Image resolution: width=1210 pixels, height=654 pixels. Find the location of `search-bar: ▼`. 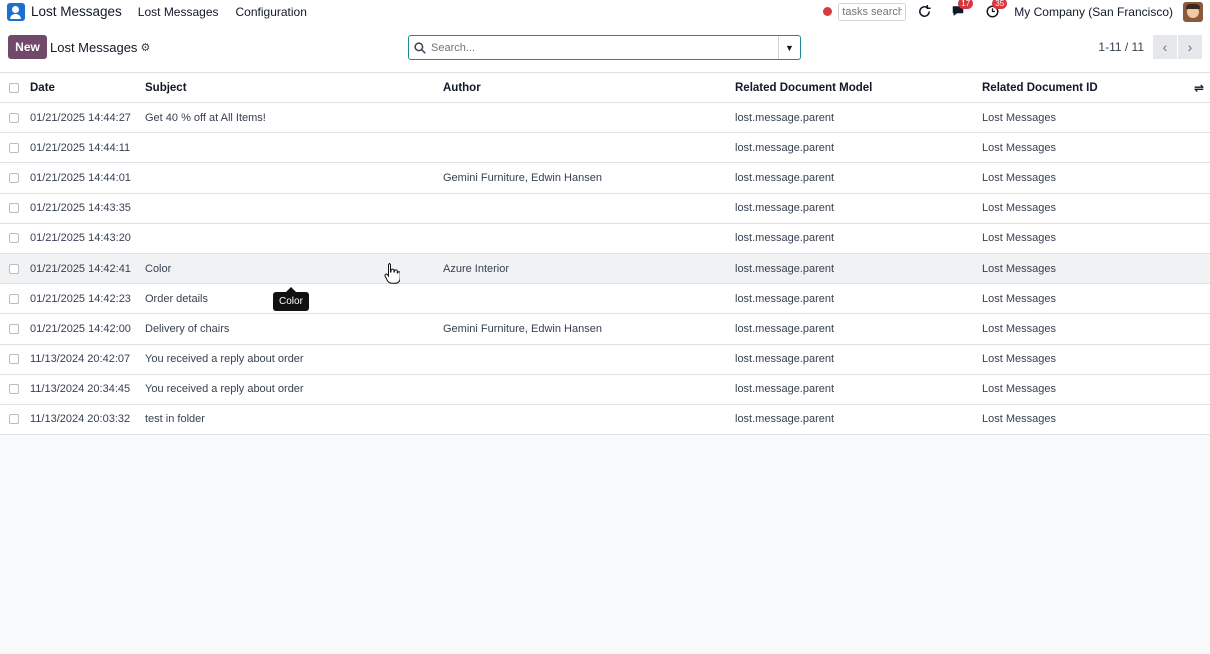

search-bar: ▼ is located at coordinates (604, 47).